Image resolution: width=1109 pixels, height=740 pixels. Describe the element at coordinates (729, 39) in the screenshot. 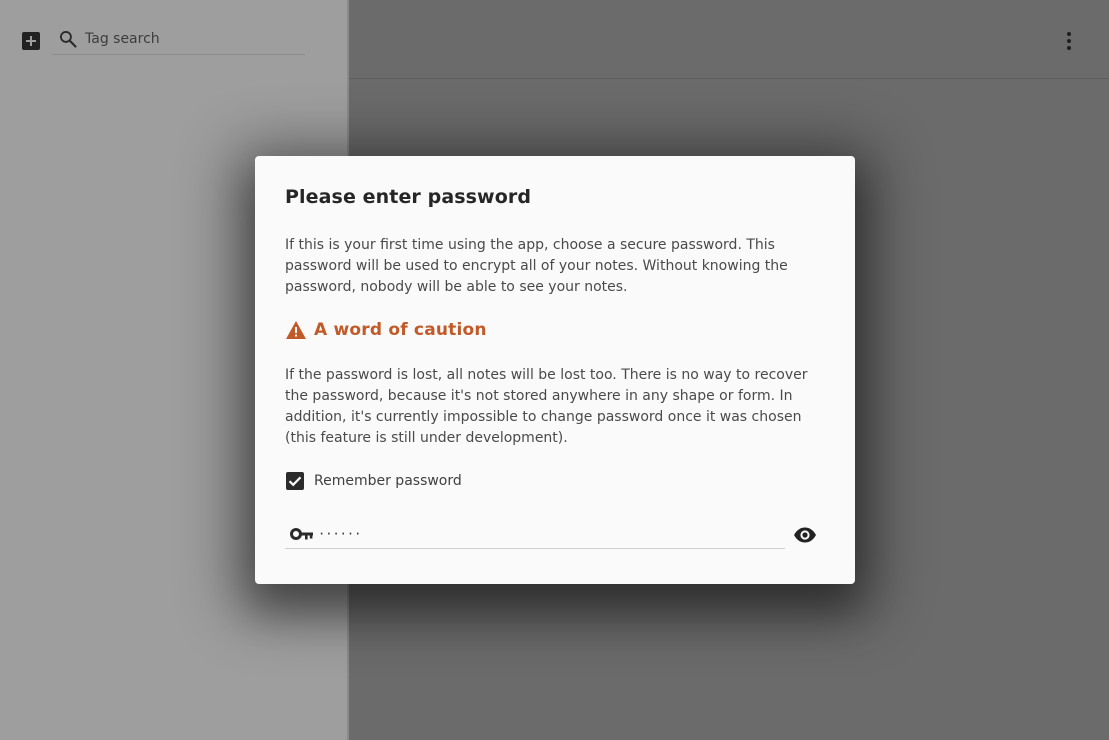

I see `main-header` at that location.